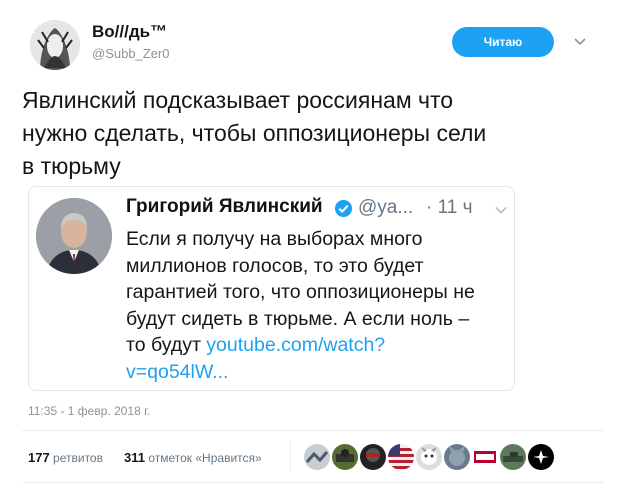  I want to click on tweet-text-line: в тюрьму, so click(71, 166).